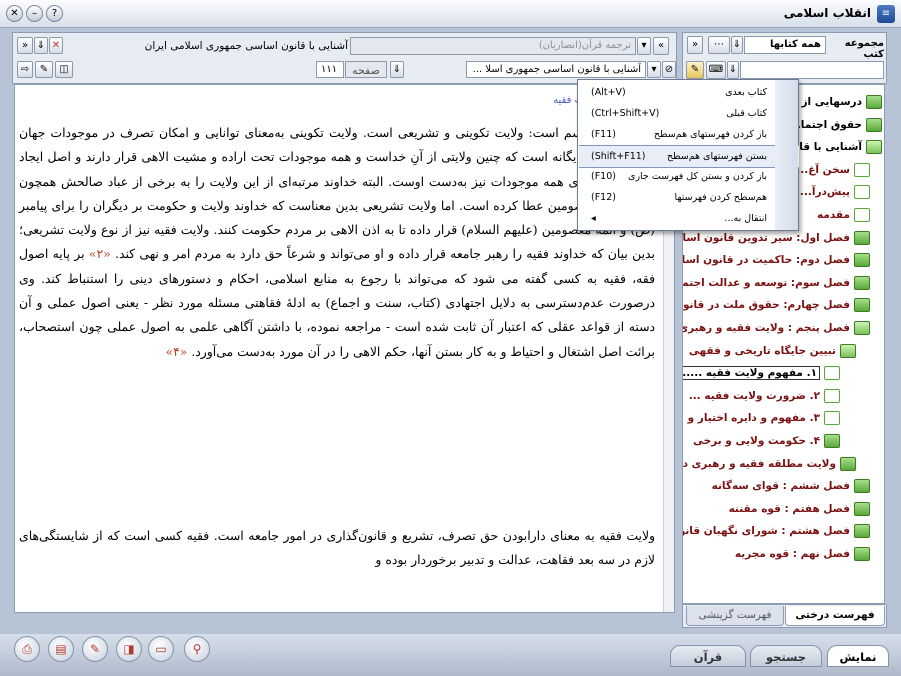  What do you see at coordinates (785, 45) in the screenshot?
I see `collection-selector: همه کتابها` at bounding box center [785, 45].